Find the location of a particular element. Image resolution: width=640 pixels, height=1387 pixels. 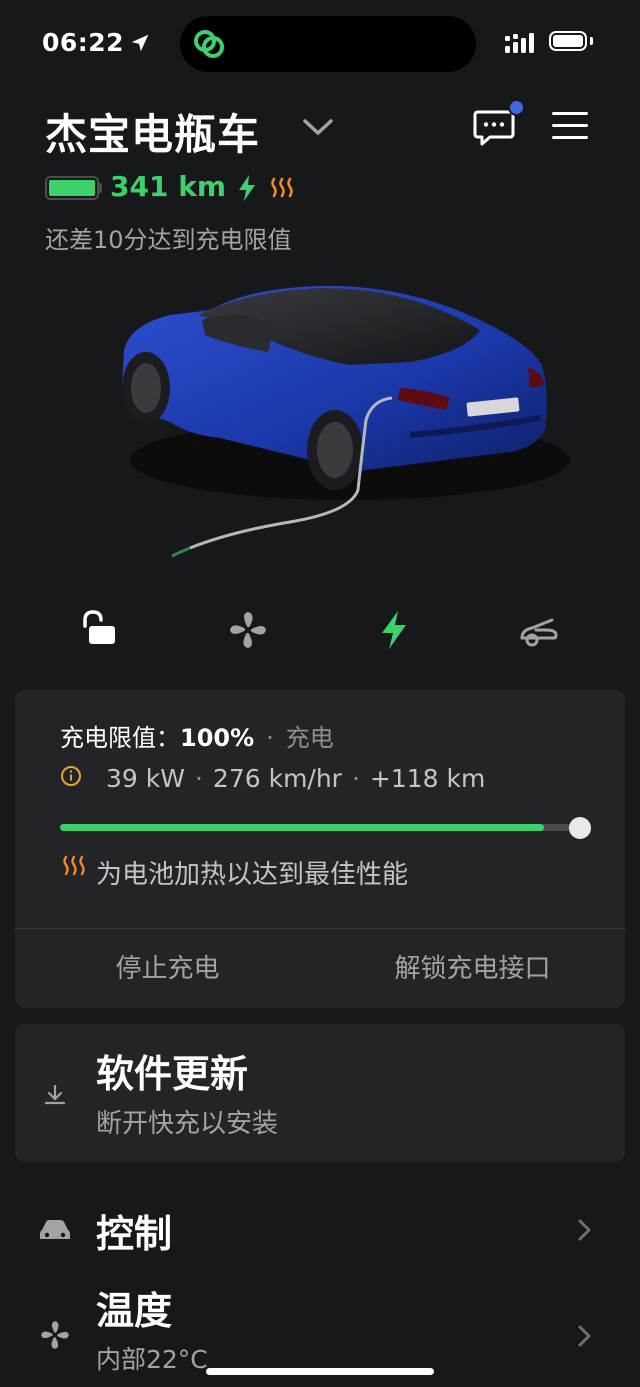

software-update-subtitle: 断开快充以安装 is located at coordinates (187, 1124).